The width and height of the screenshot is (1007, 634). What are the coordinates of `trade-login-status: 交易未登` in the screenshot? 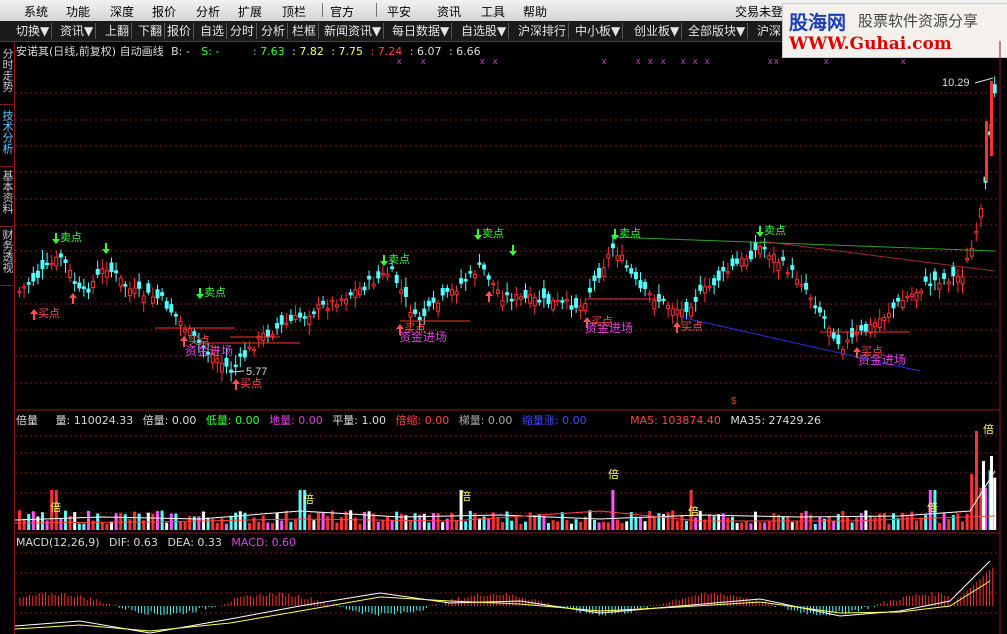 It's located at (759, 11).